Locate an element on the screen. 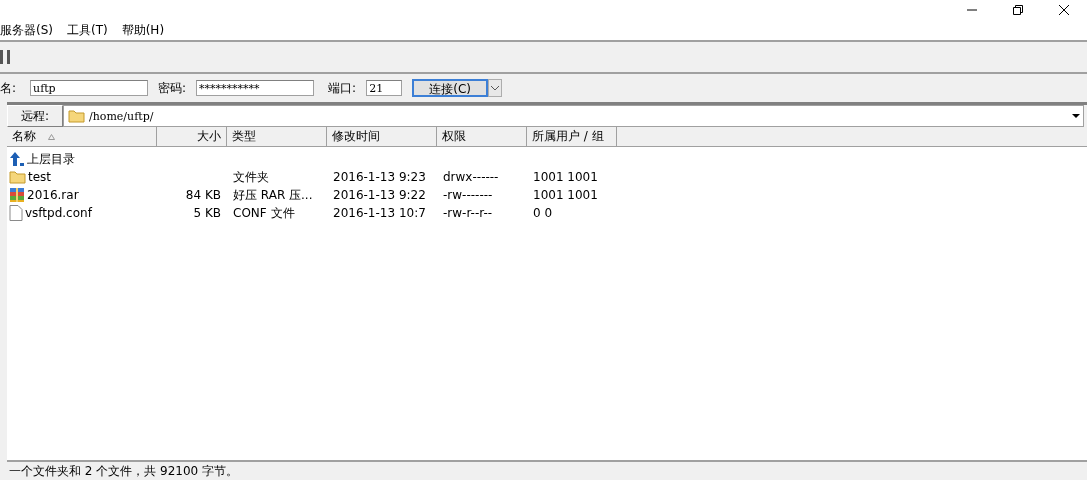  user-field: uftp is located at coordinates (89, 88).